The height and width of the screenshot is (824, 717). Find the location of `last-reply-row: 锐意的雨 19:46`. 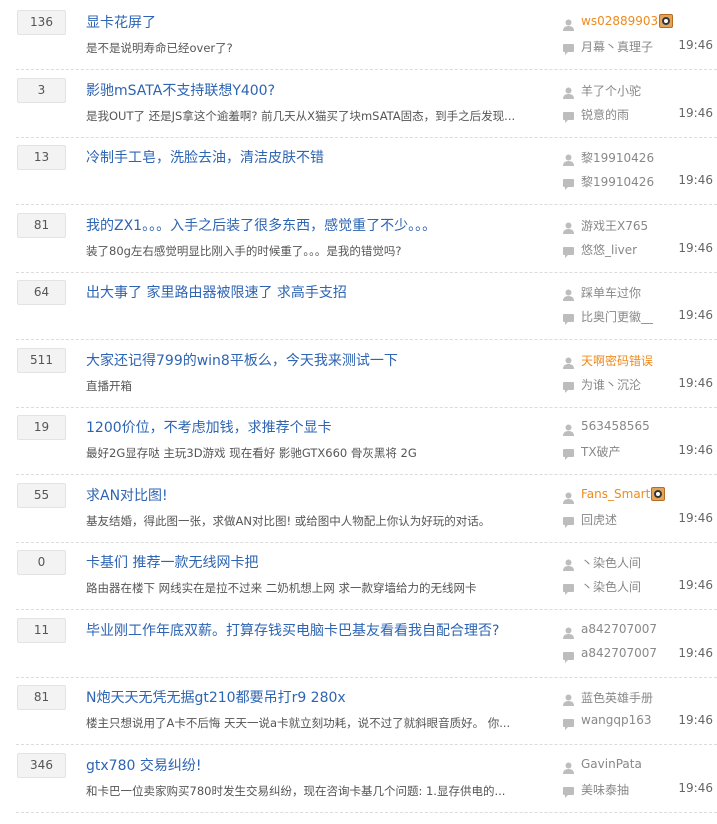

last-reply-row: 锐意的雨 19:46 is located at coordinates (638, 114).